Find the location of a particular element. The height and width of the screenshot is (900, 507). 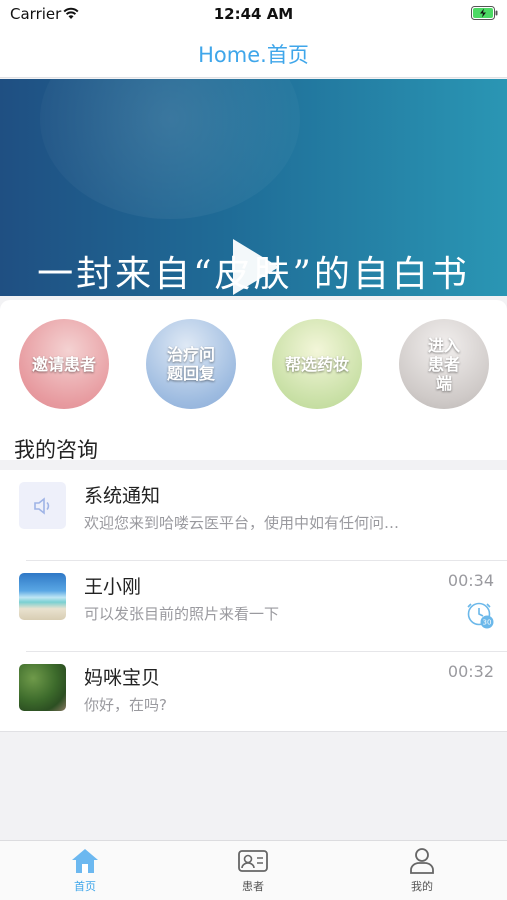

enter-patient-app-button: 进入患者端 is located at coordinates (444, 364).